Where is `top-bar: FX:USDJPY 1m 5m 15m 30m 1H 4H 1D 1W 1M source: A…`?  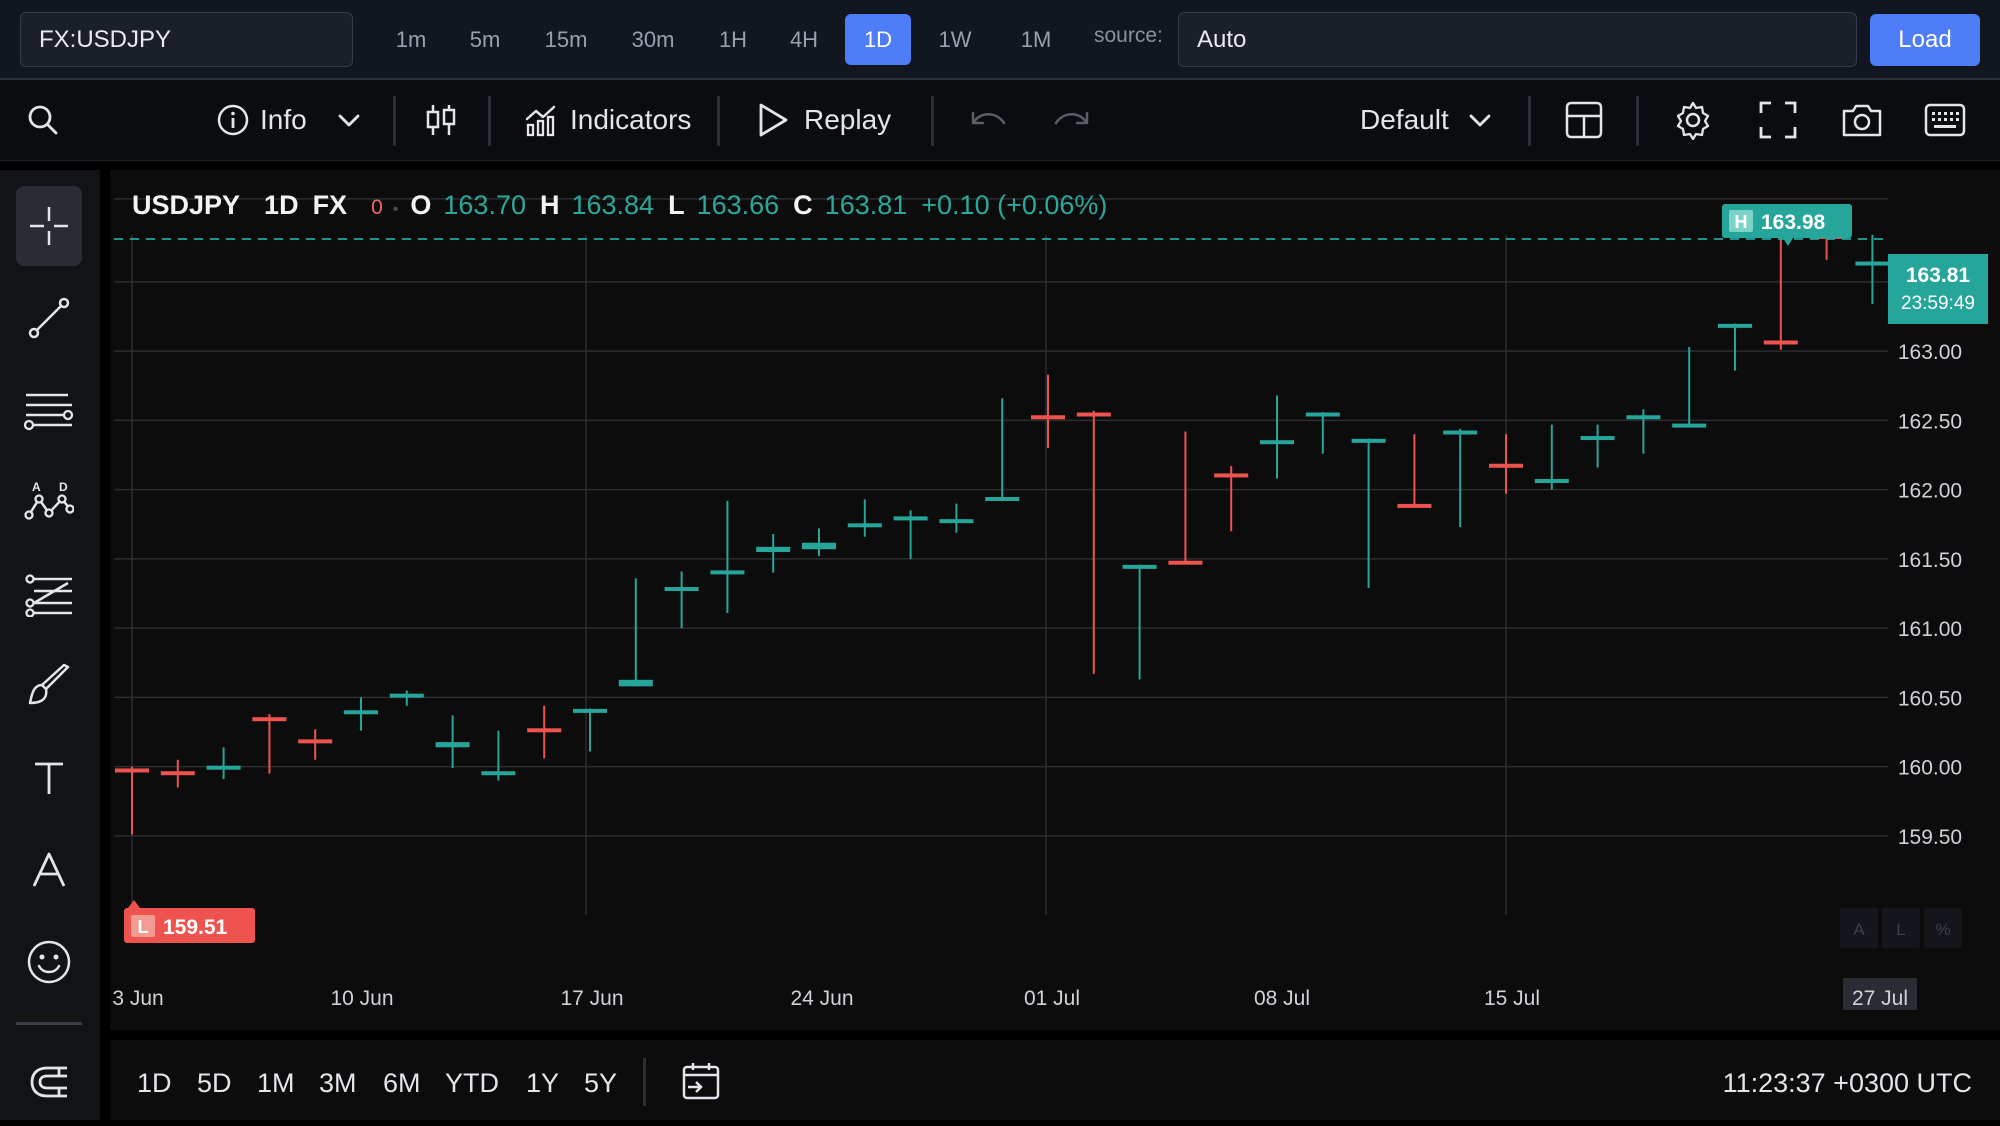 top-bar: FX:USDJPY 1m 5m 15m 30m 1H 4H 1D 1W 1M source: A… is located at coordinates (1000, 40).